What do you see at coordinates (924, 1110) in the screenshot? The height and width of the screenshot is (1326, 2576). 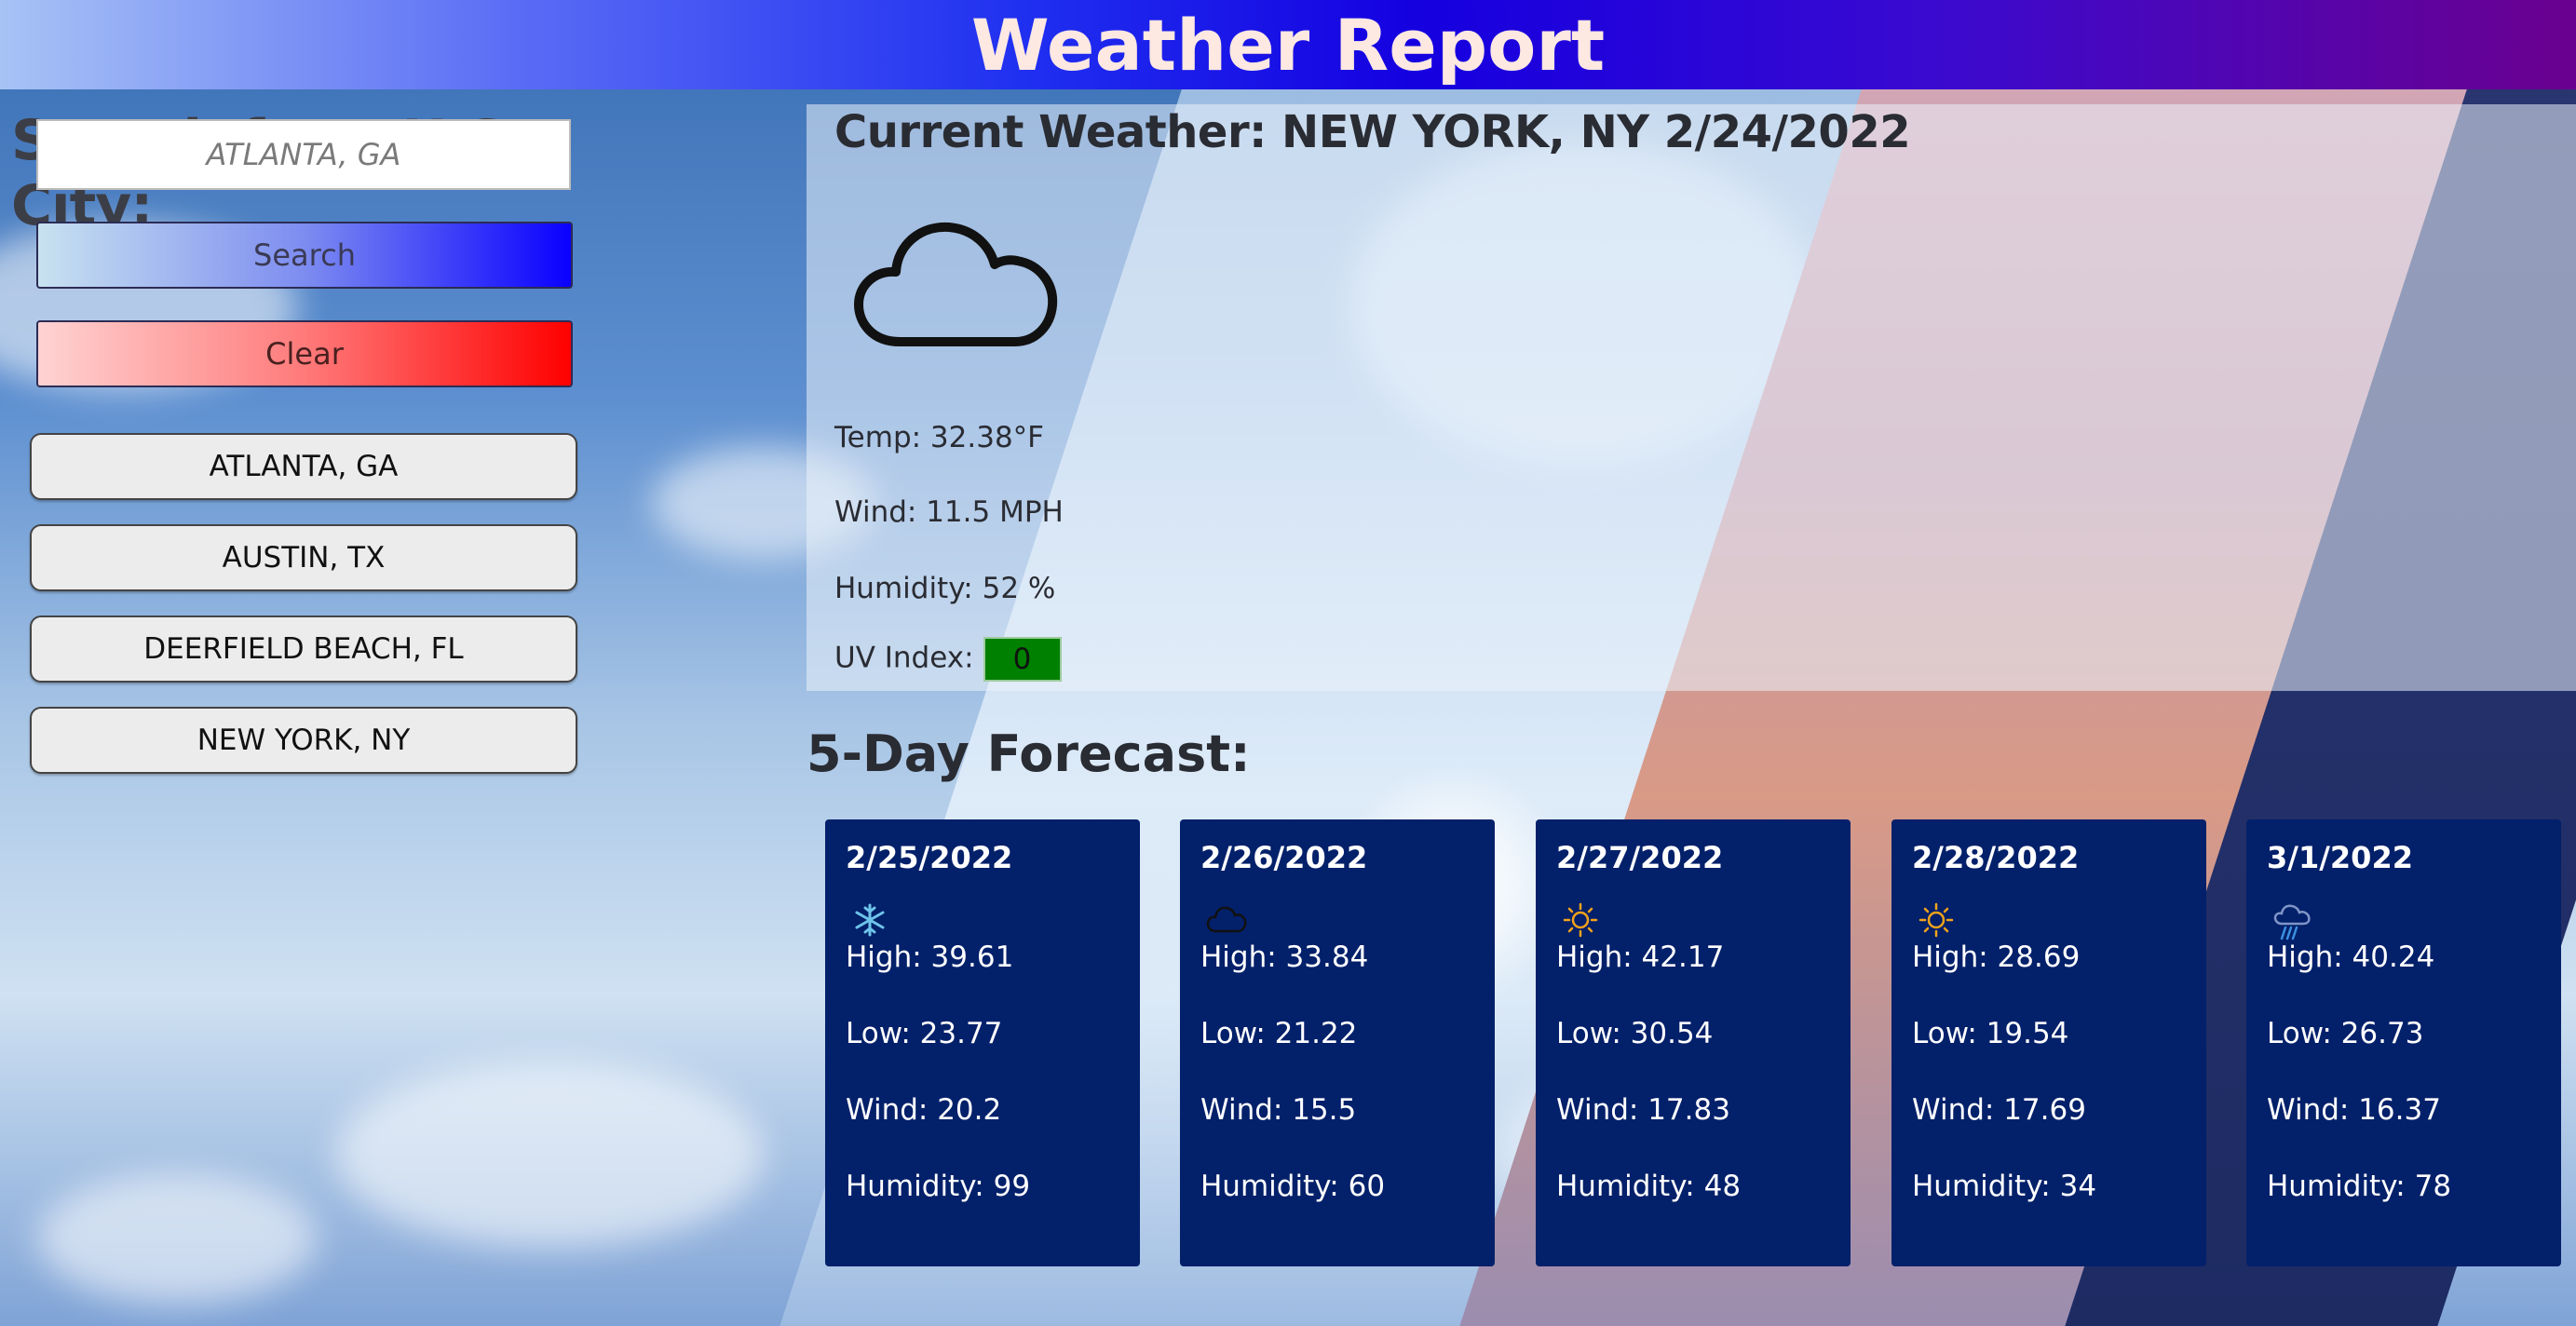 I see `forecast-wind: Wind: 20.2` at bounding box center [924, 1110].